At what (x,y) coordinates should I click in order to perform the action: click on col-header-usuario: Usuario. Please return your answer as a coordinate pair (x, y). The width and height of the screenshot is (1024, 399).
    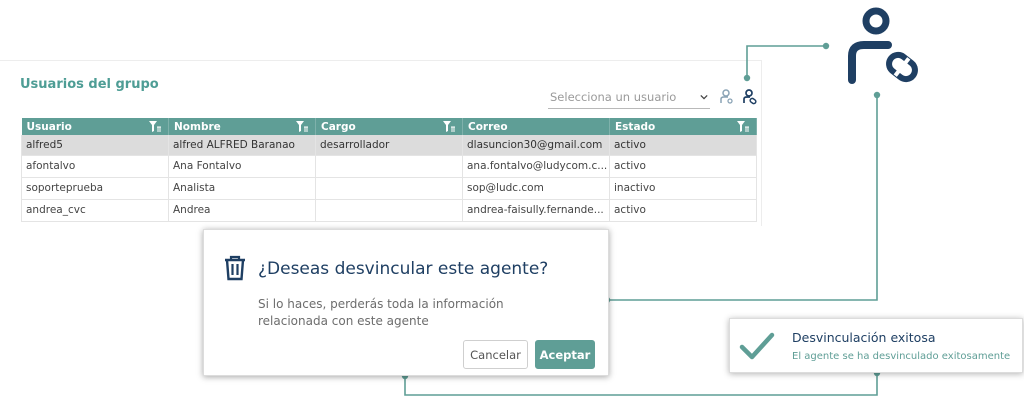
    Looking at the image, I should click on (95, 126).